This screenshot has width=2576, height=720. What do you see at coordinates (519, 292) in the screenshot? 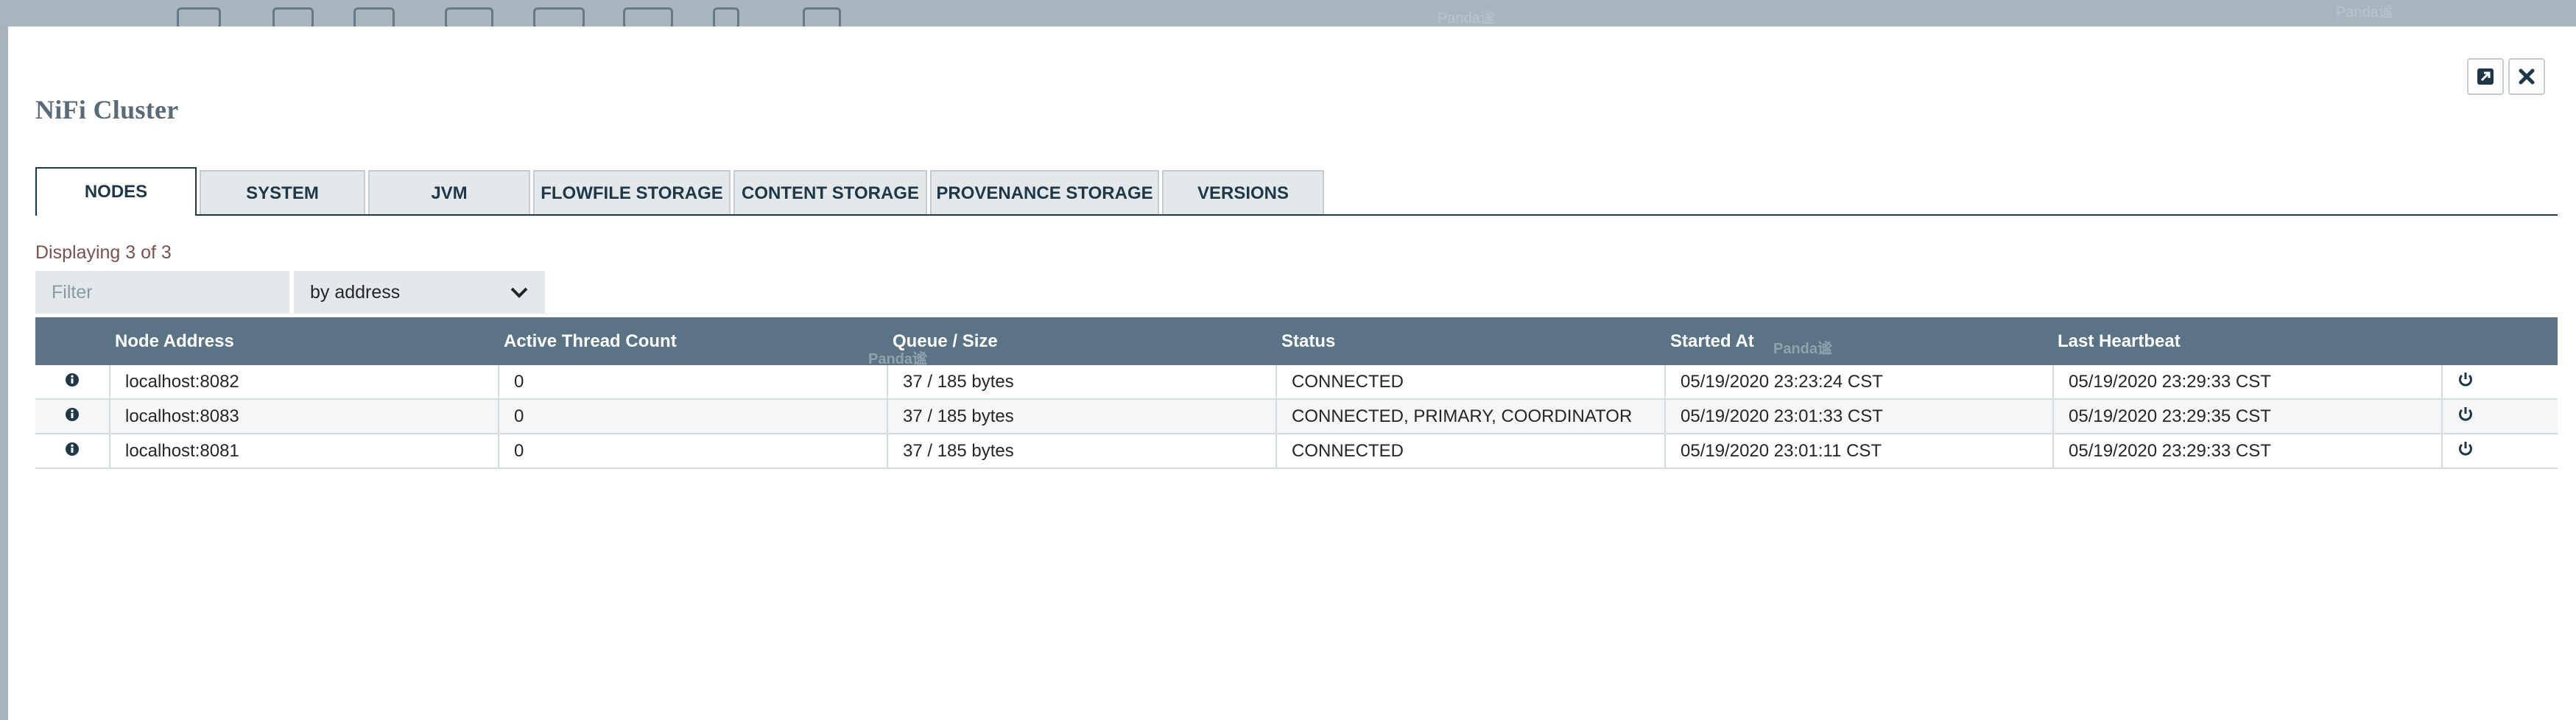
I see `chevron-down-icon` at bounding box center [519, 292].